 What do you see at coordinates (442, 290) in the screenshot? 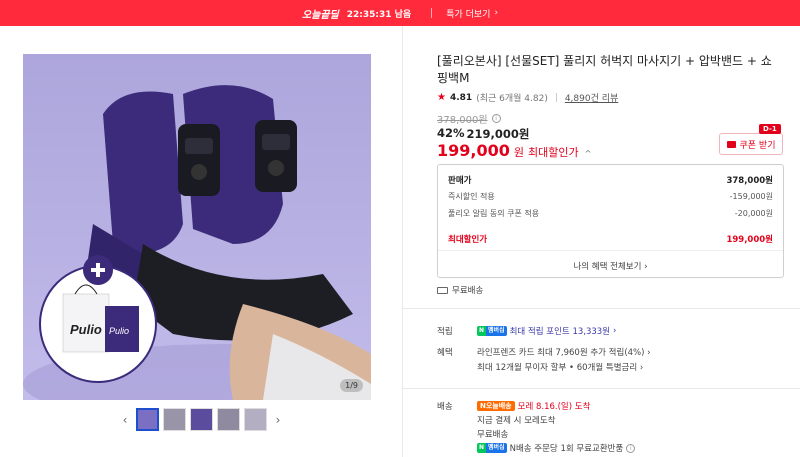
I see `truck-icon` at bounding box center [442, 290].